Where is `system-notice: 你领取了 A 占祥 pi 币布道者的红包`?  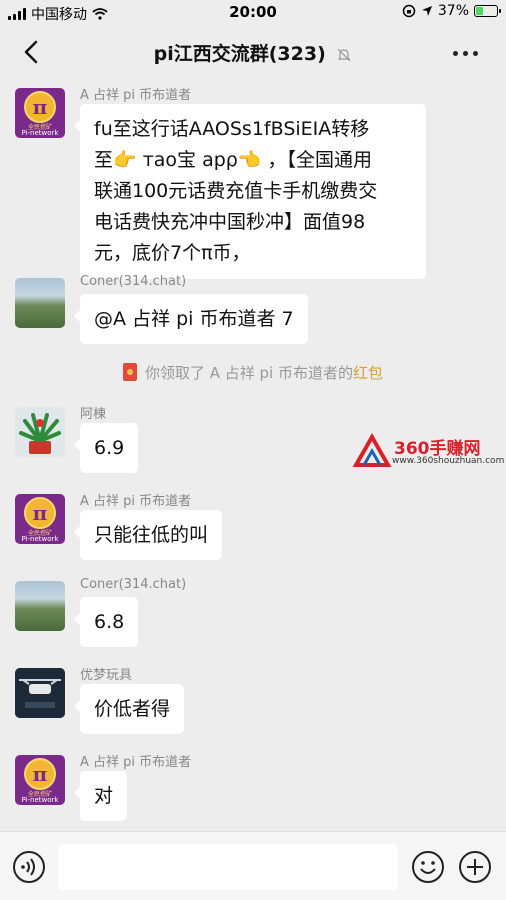 system-notice: 你领取了 A 占祥 pi 币布道者的红包 is located at coordinates (253, 372).